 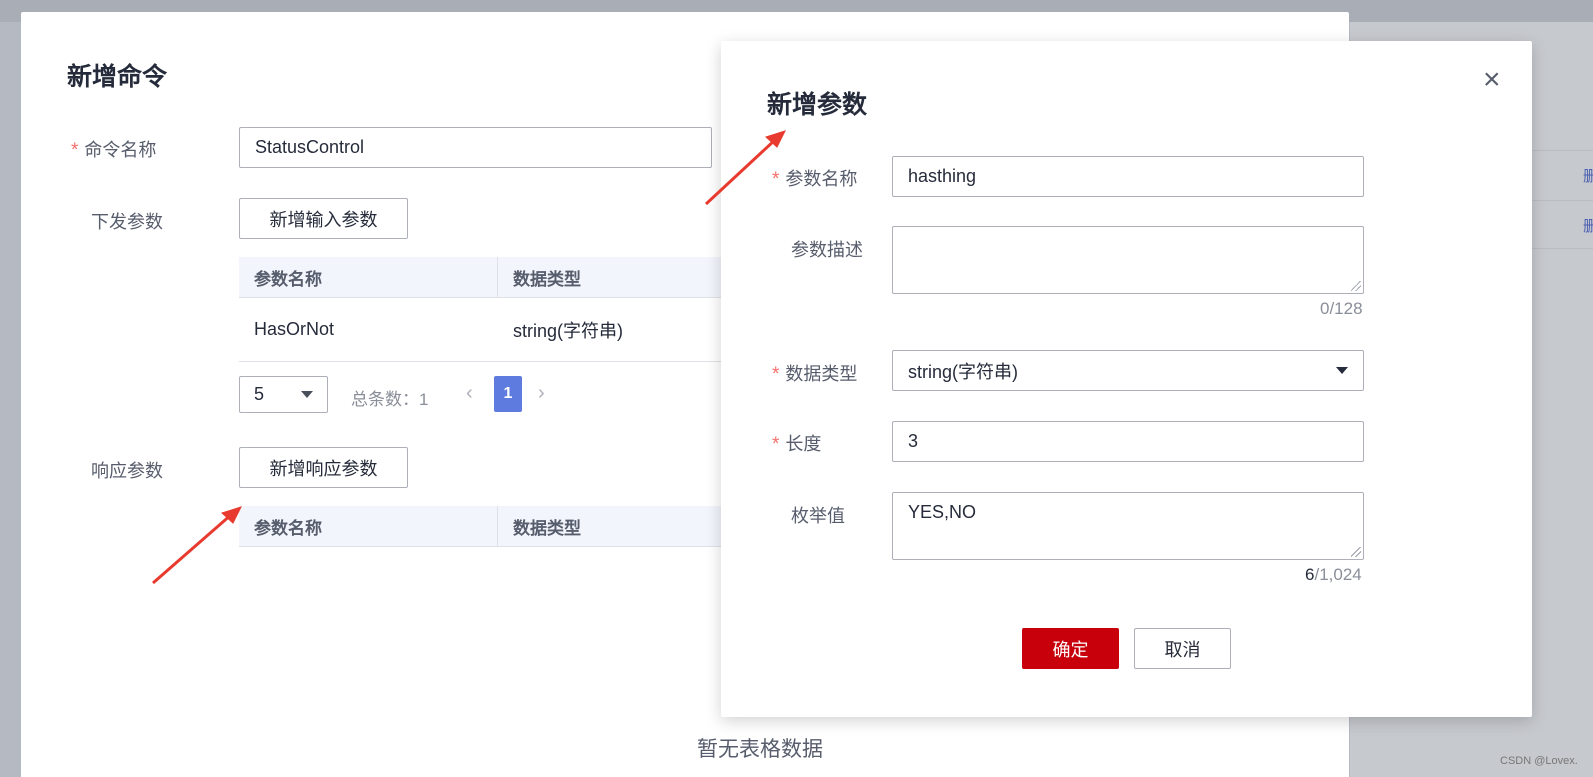 What do you see at coordinates (745, 168) in the screenshot?
I see `annotation-arrow-right` at bounding box center [745, 168].